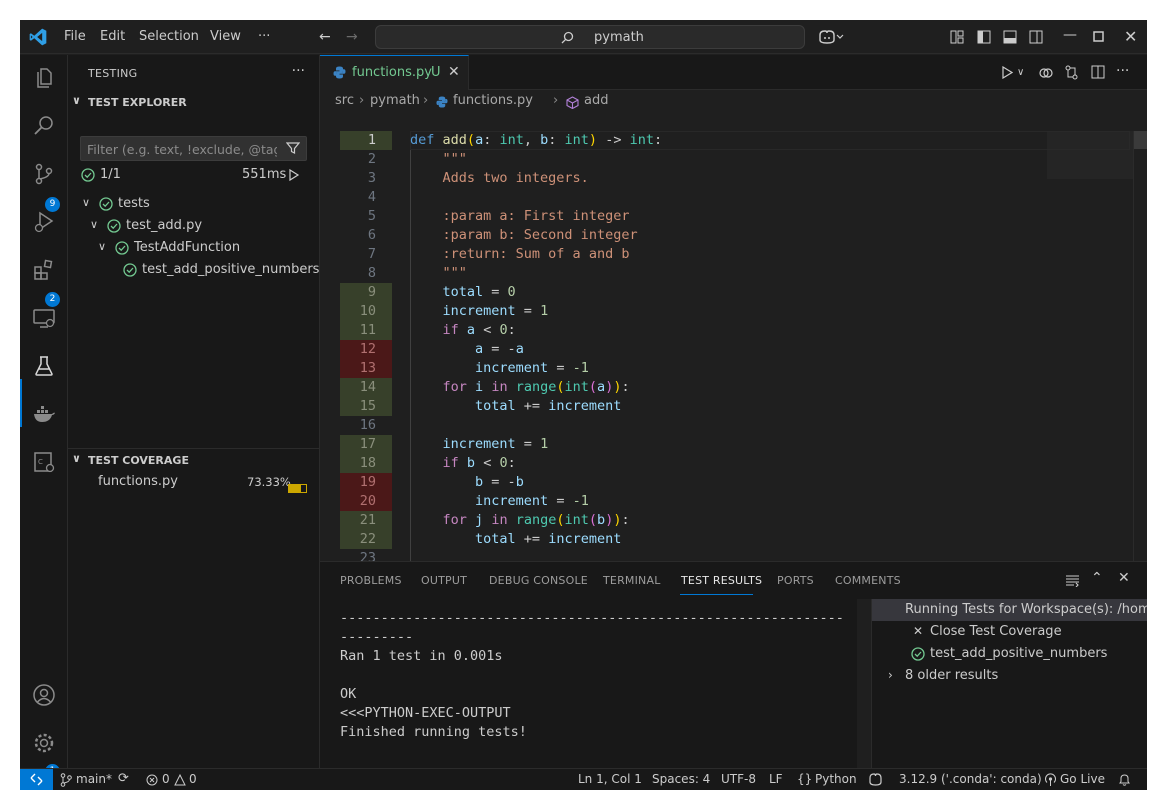 This screenshot has height=810, width=1167. I want to click on test-filter-input, so click(182, 149).